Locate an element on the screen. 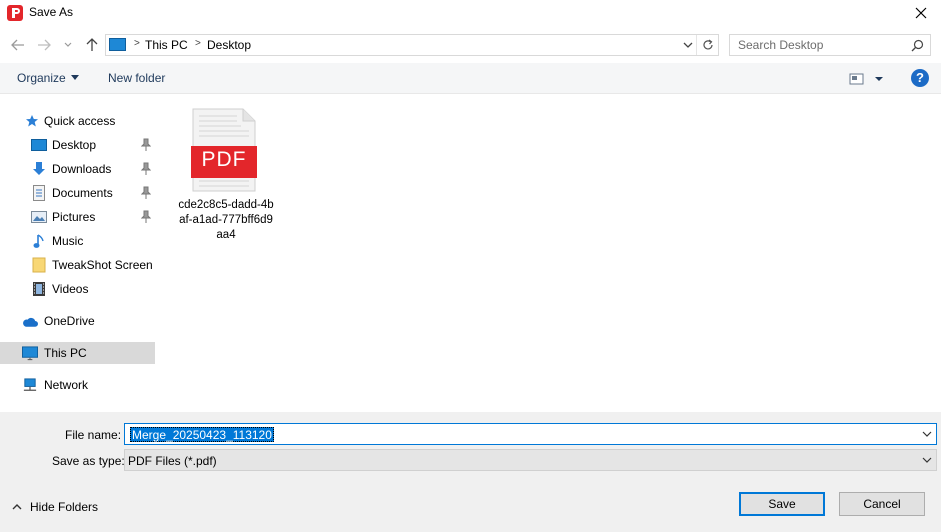 The height and width of the screenshot is (532, 941). save-button: Save is located at coordinates (782, 504).